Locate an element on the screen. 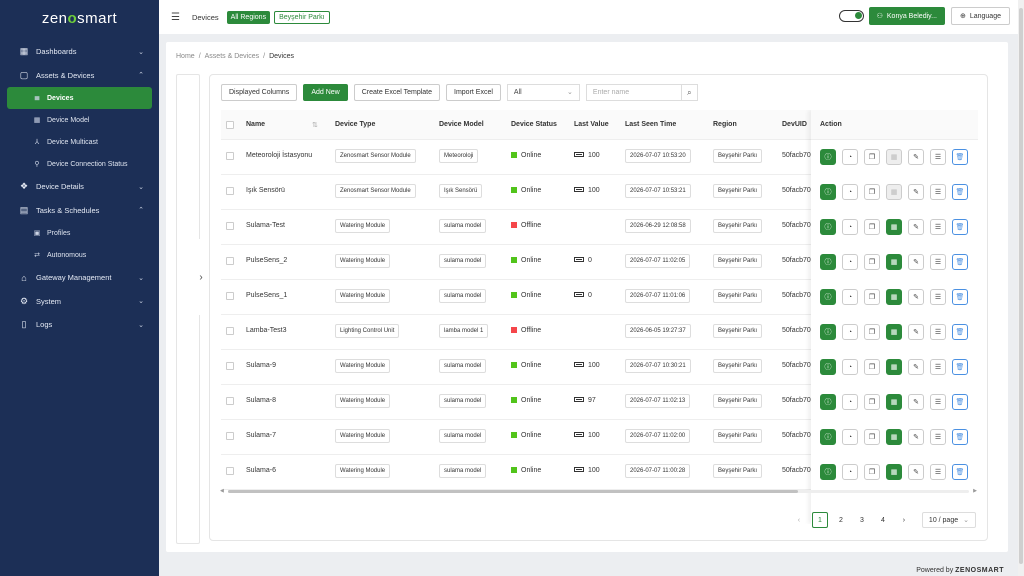 This screenshot has height=576, width=1024. scroll-thumb is located at coordinates (513, 491).